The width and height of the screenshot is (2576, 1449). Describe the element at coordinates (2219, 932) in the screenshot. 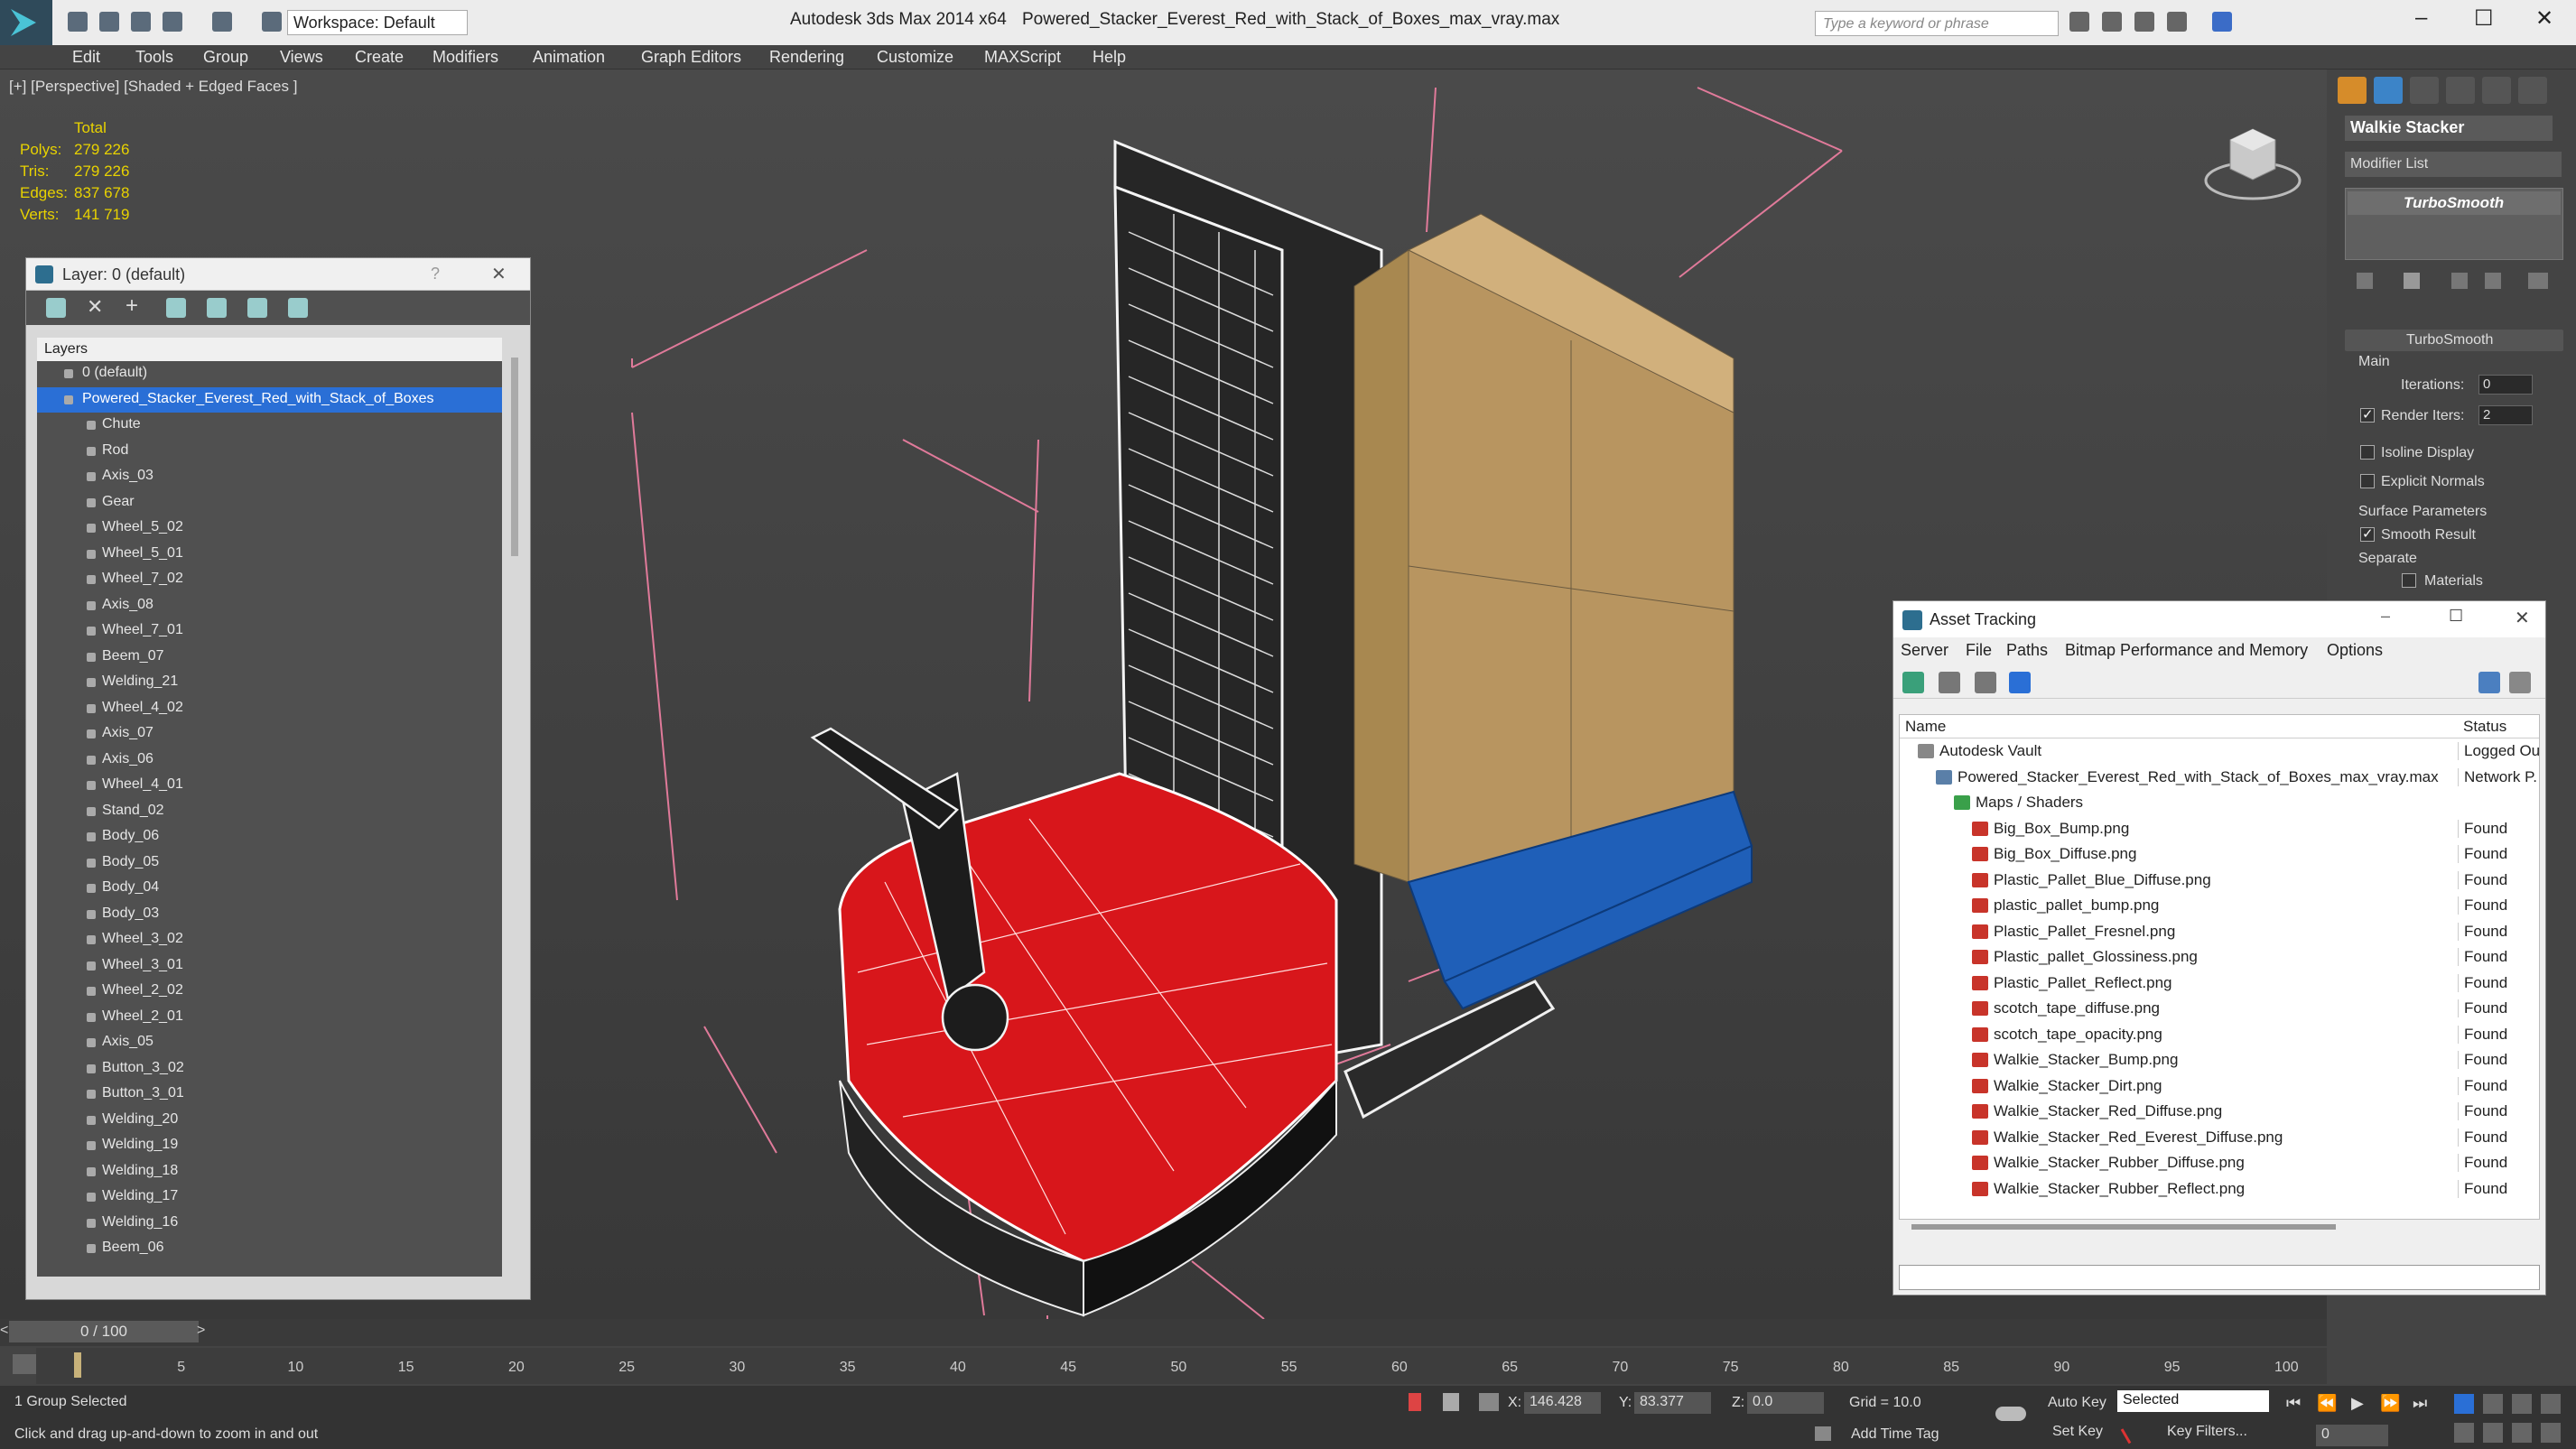

I see `asset-row: Plastic_Pallet_Fresnel.png Found` at that location.